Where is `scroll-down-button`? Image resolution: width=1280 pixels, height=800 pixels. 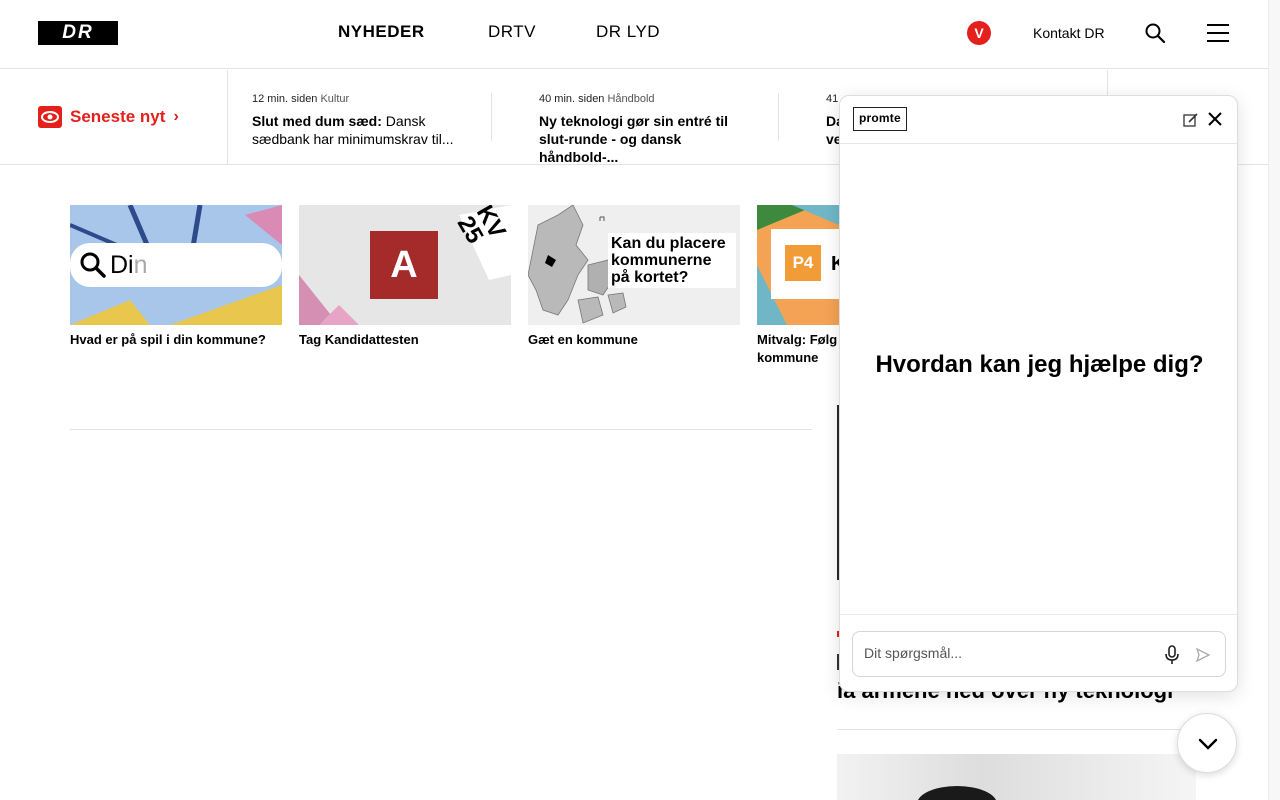
scroll-down-button is located at coordinates (1207, 743).